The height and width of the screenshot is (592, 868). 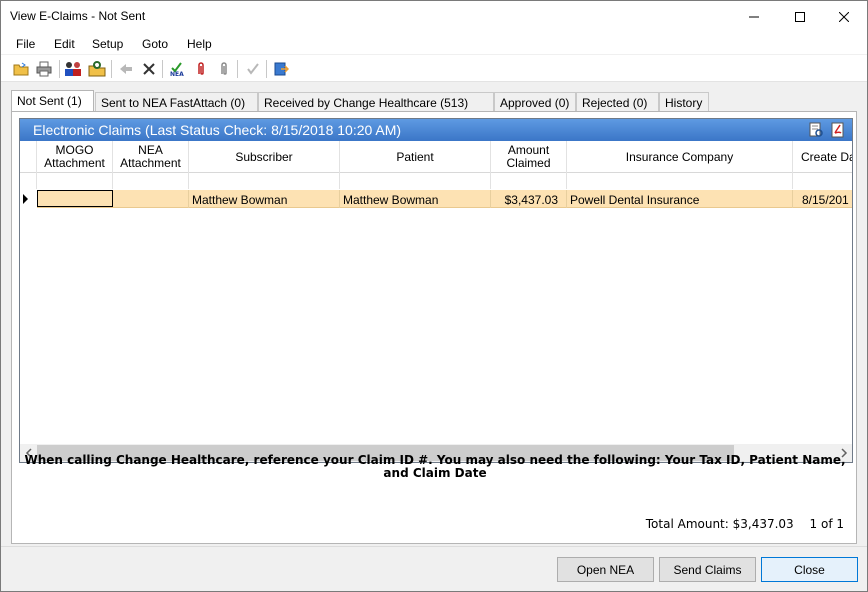 I want to click on maximize-icon, so click(x=800, y=16).